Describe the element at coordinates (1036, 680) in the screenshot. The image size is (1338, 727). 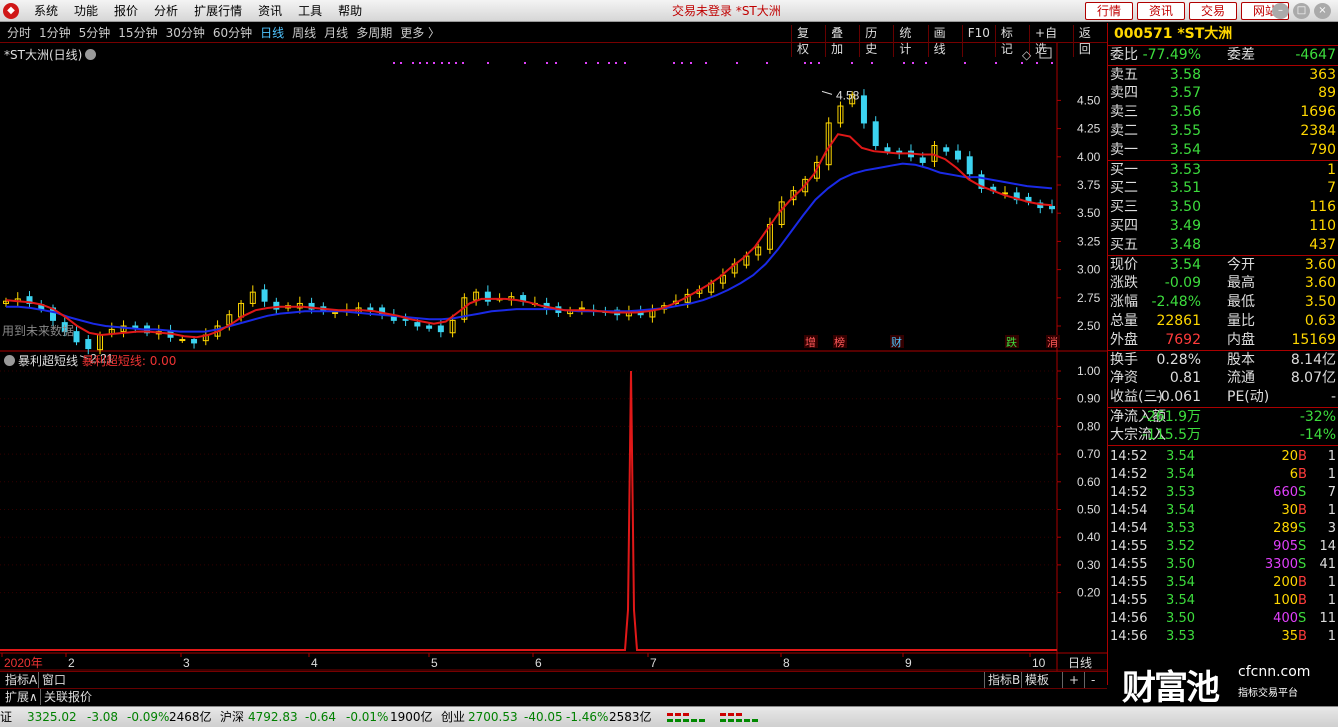
I see `tab-template: 模板` at that location.